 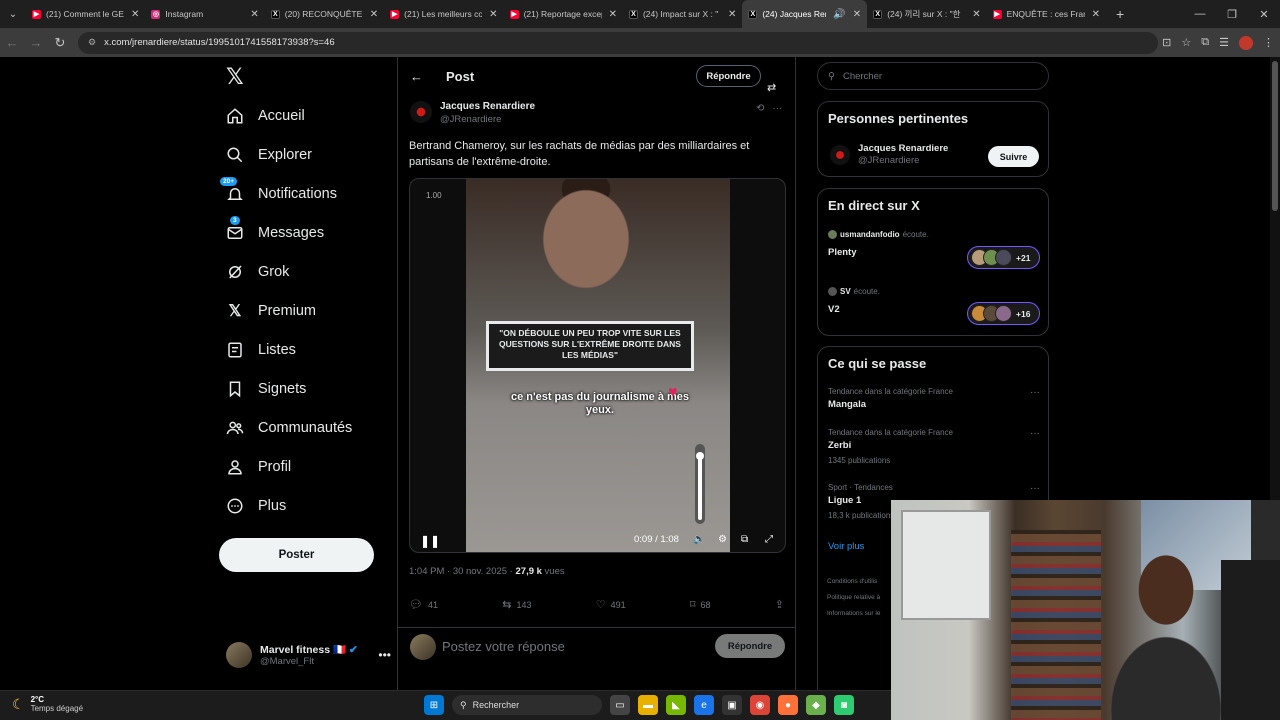 What do you see at coordinates (1166, 42) in the screenshot?
I see `install-icon: ⊡` at bounding box center [1166, 42].